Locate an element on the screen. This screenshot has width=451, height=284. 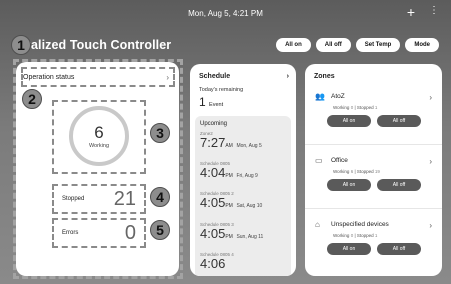
zone-name: Unspecified devices is located at coordinates (360, 224).